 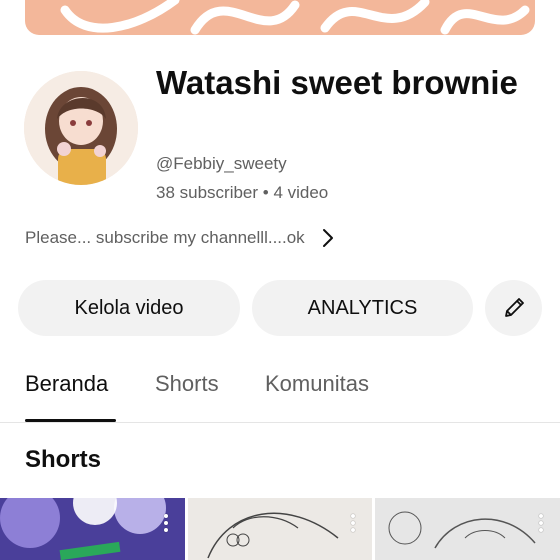 I want to click on manage-videos-label: Kelola video, so click(x=129, y=307).